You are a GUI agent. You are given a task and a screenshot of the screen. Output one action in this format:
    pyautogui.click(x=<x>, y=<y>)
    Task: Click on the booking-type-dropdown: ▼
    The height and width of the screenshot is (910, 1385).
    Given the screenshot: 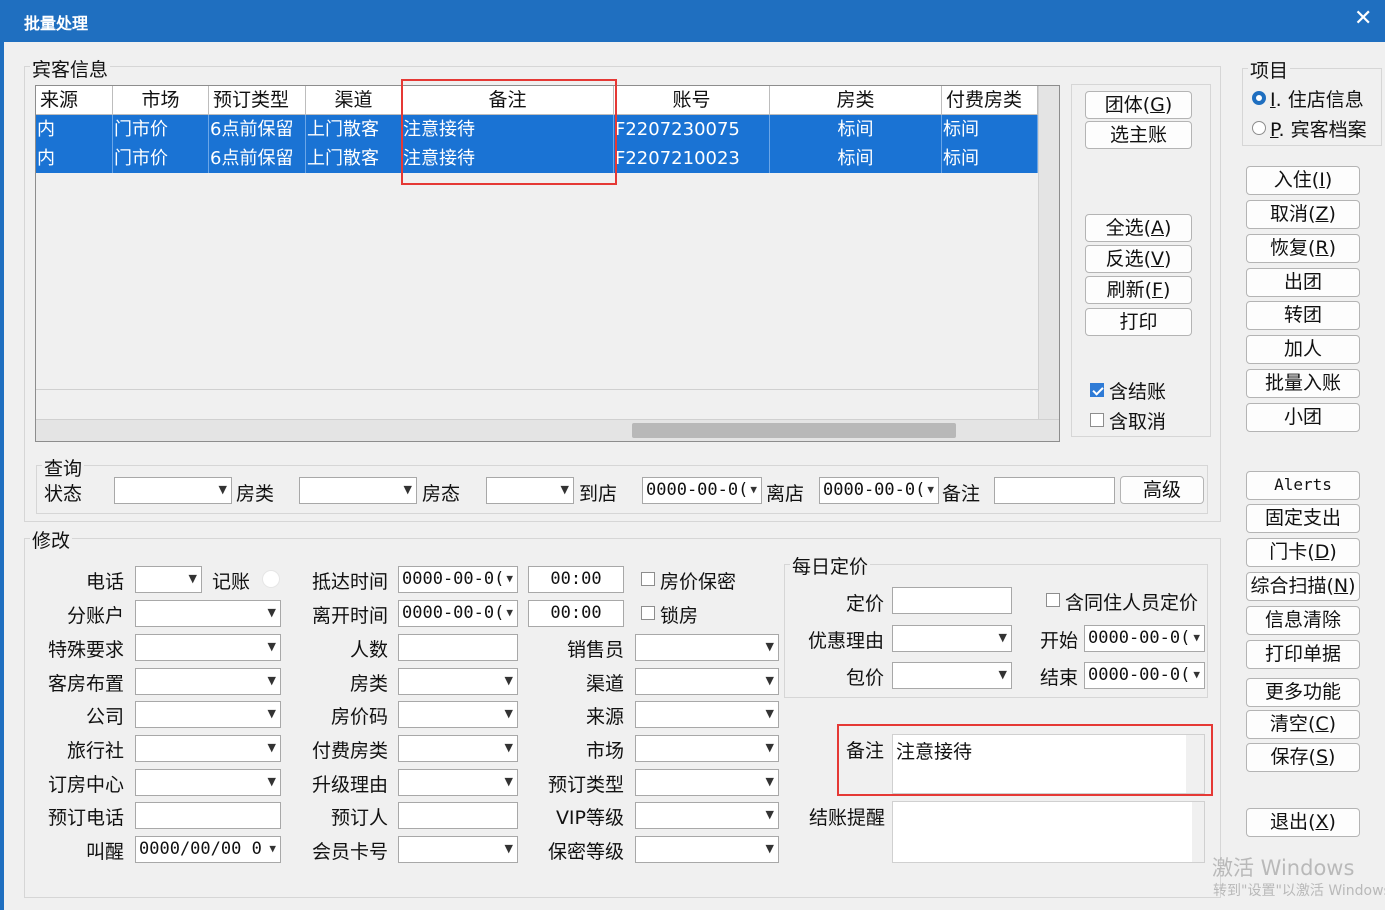 What is the action you would take?
    pyautogui.click(x=707, y=782)
    